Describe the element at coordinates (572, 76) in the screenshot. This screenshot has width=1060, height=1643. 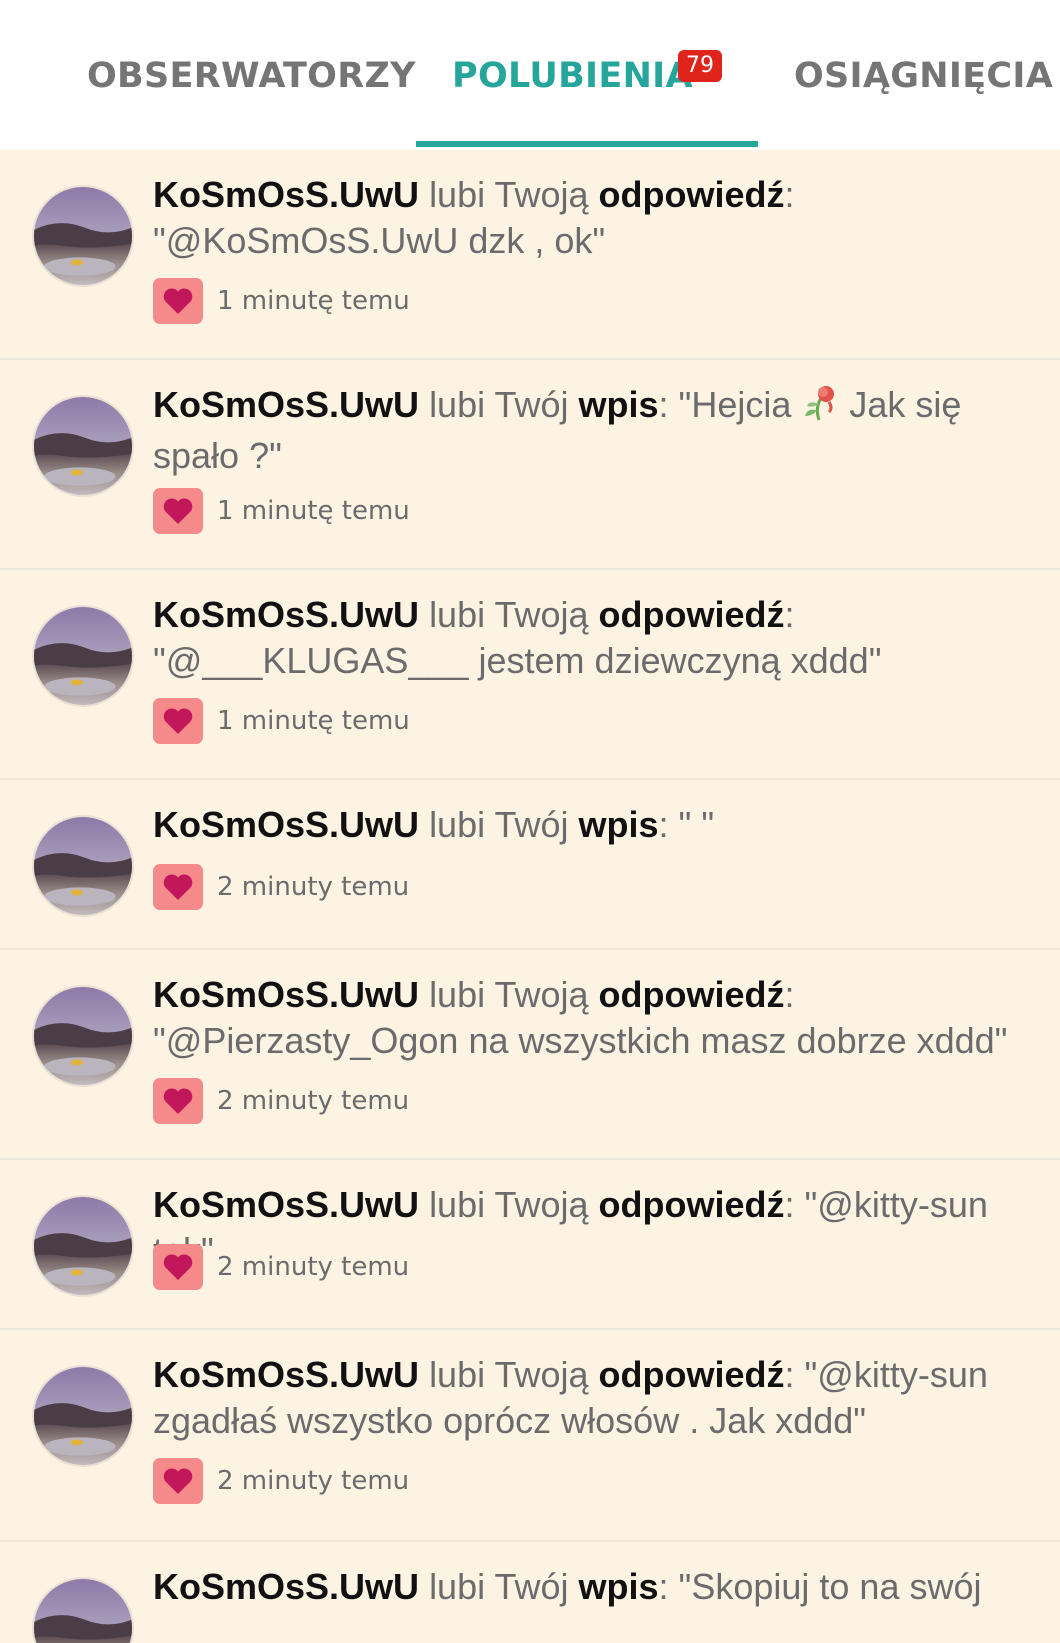
I see `tab-likes: POLUBIENIA` at that location.